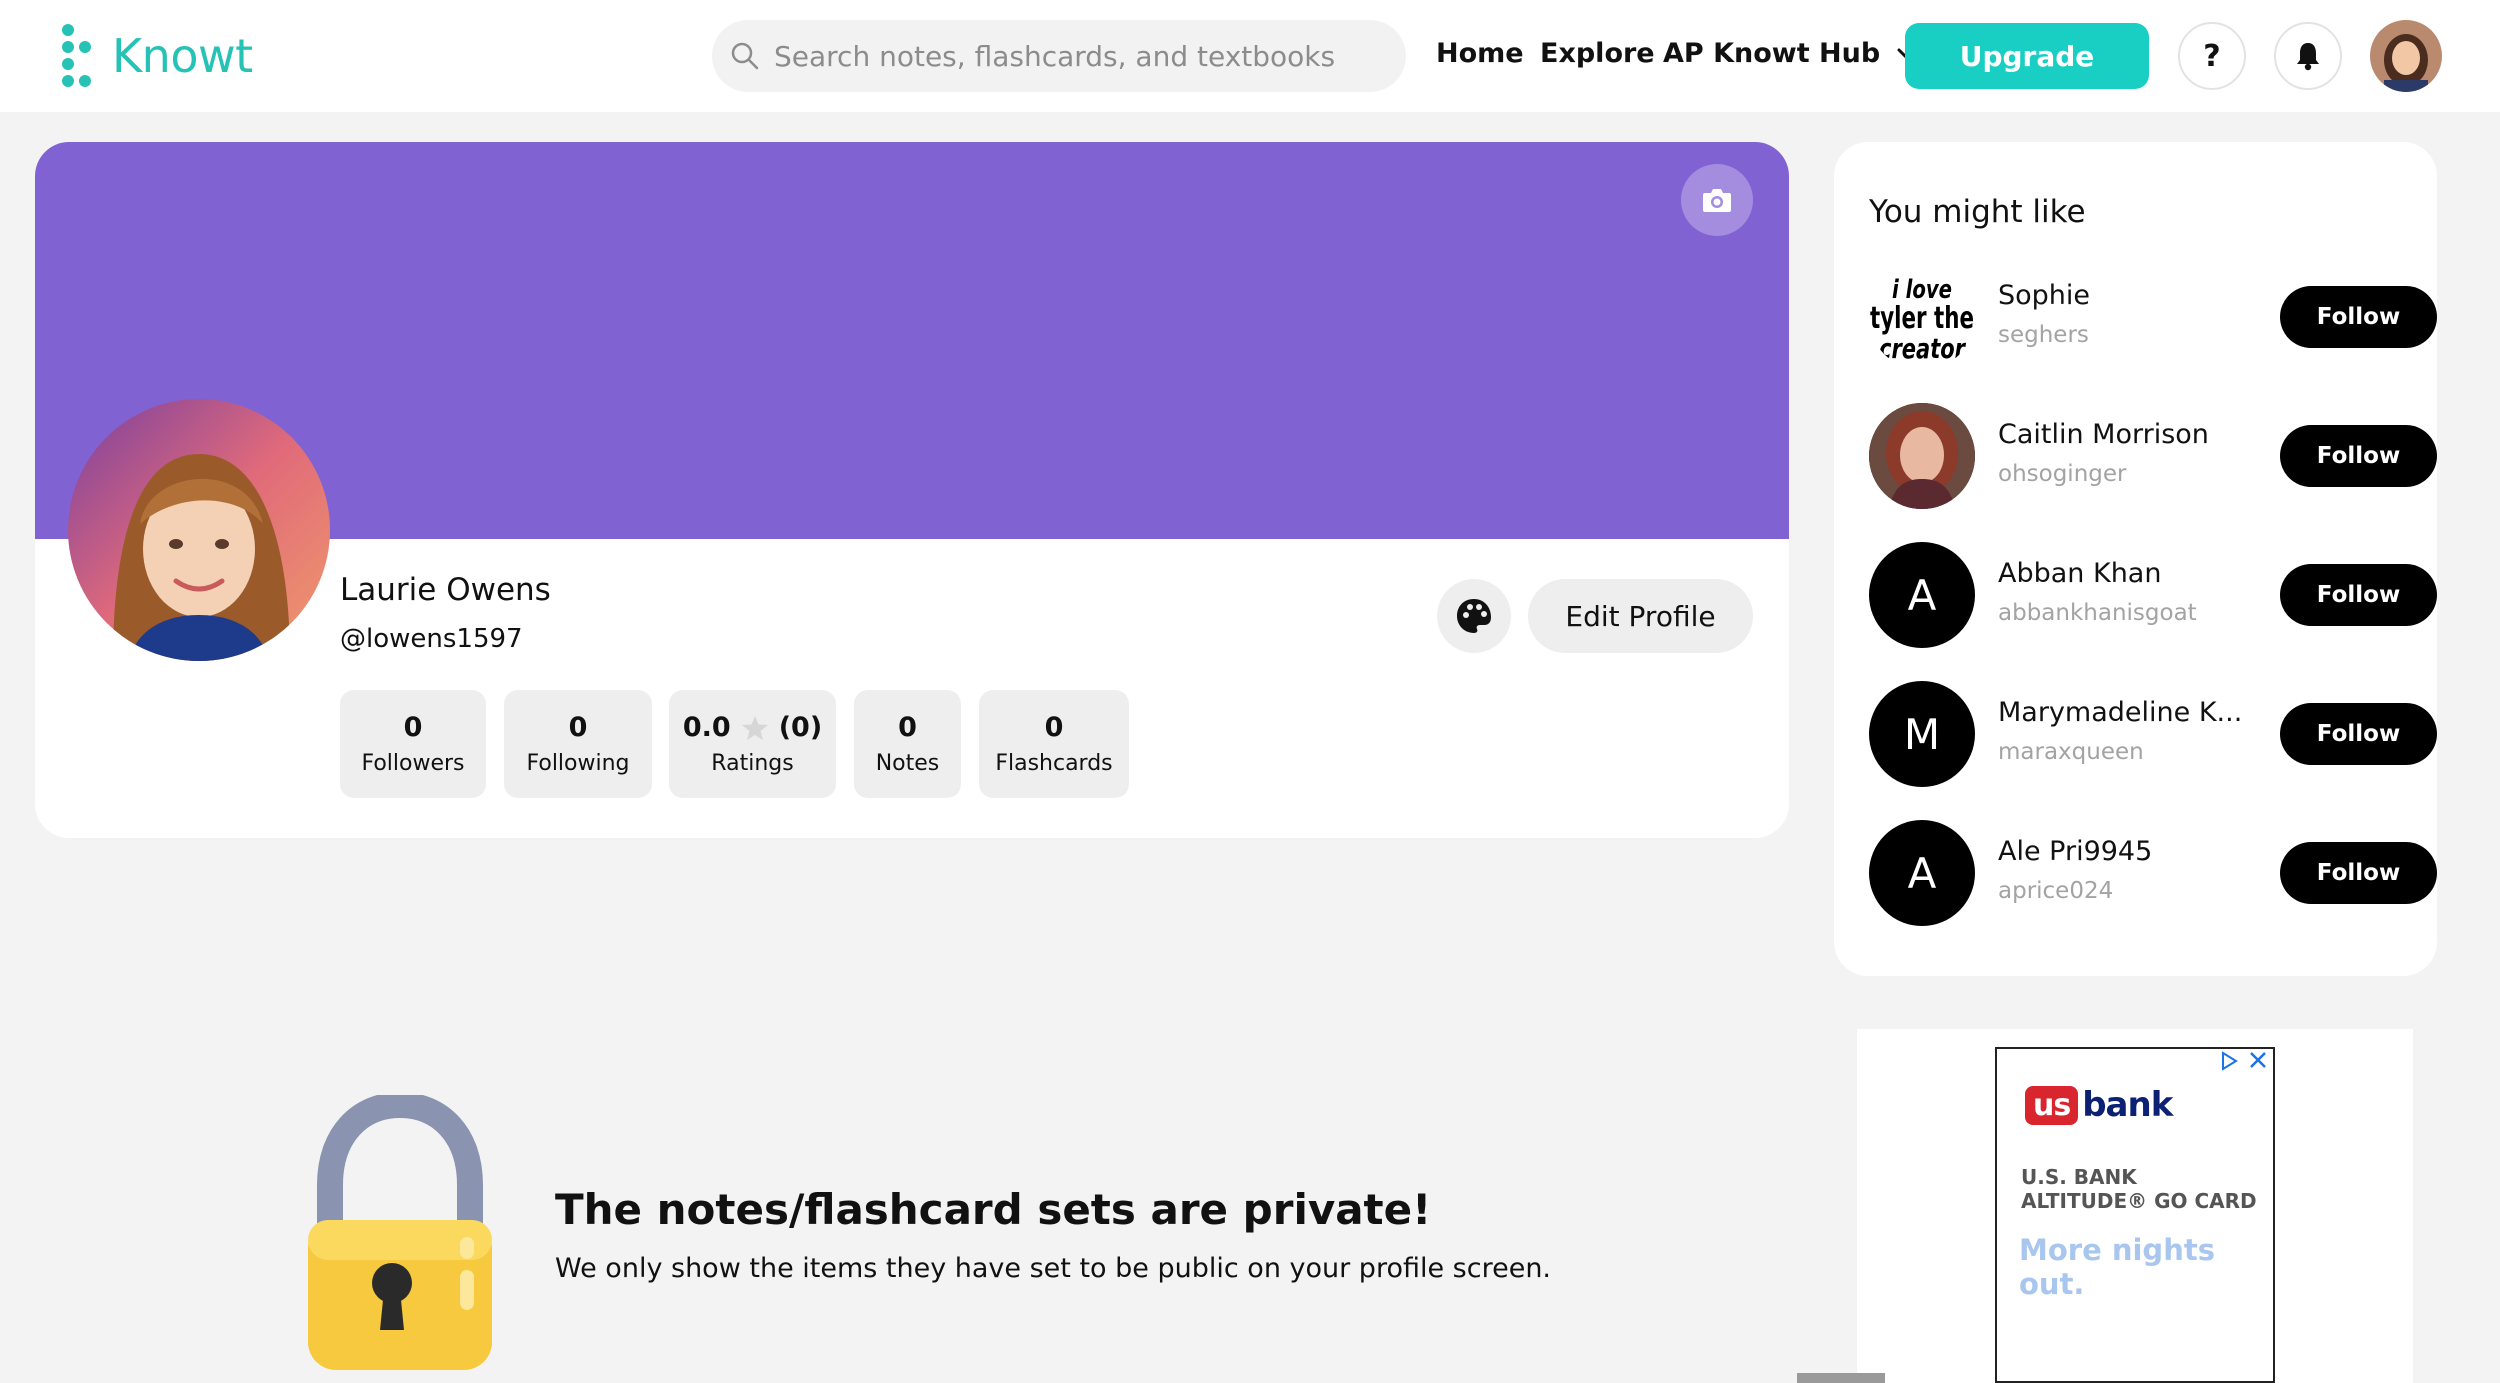  What do you see at coordinates (413, 727) in the screenshot?
I see `followers-count: 0` at bounding box center [413, 727].